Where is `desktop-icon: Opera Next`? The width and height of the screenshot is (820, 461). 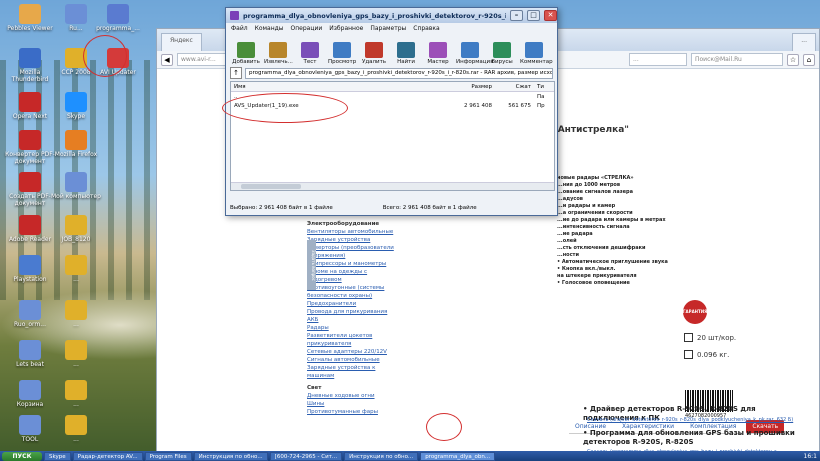 desktop-icon: Opera Next is located at coordinates (30, 106).